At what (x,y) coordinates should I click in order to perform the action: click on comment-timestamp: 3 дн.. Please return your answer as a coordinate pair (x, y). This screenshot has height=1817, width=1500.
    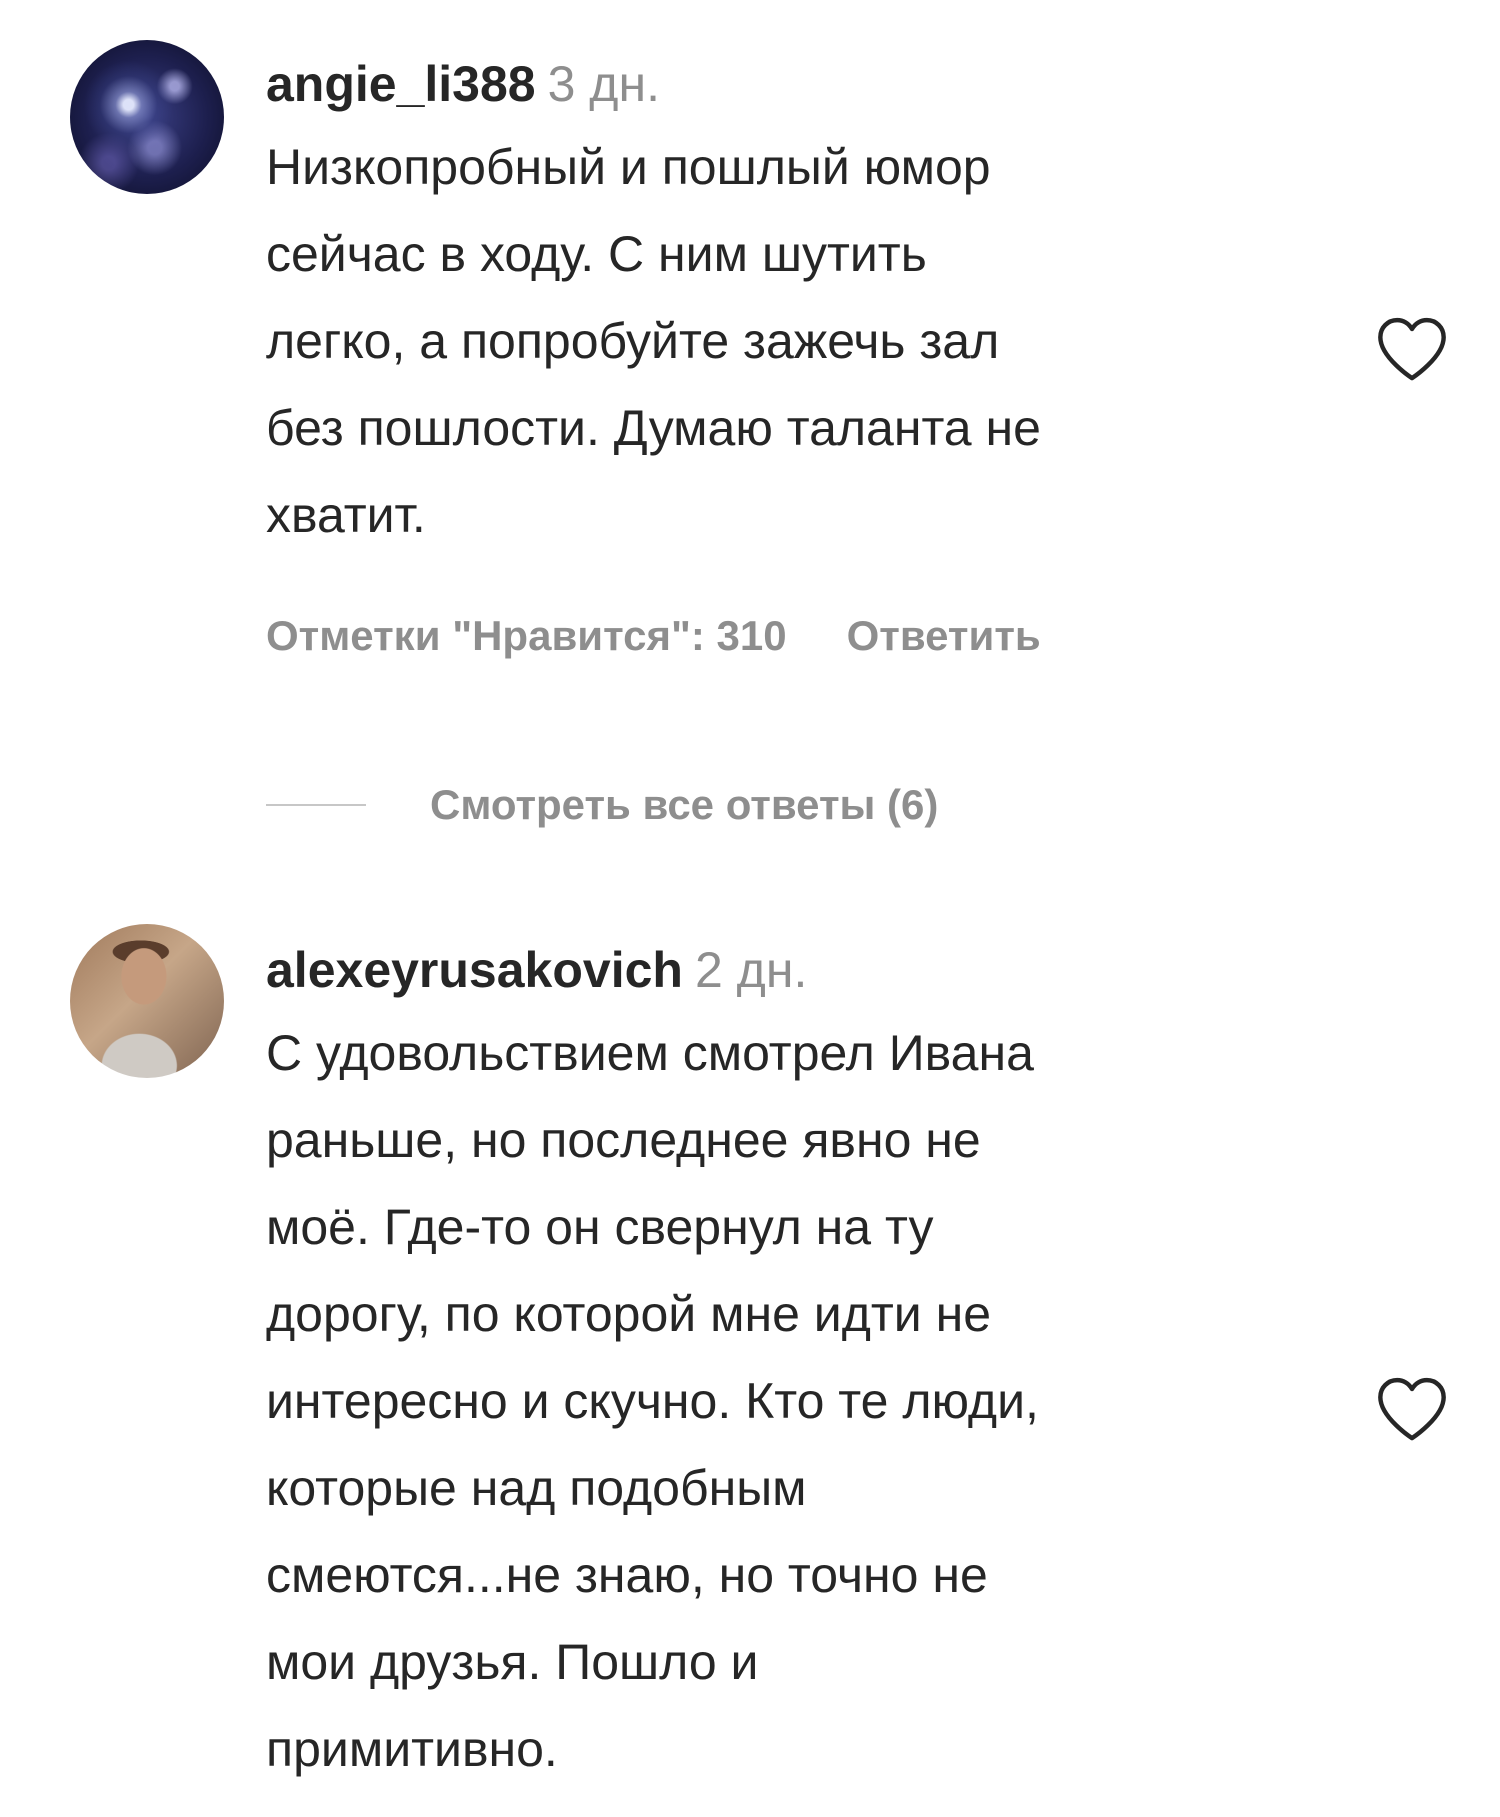
    Looking at the image, I should click on (603, 84).